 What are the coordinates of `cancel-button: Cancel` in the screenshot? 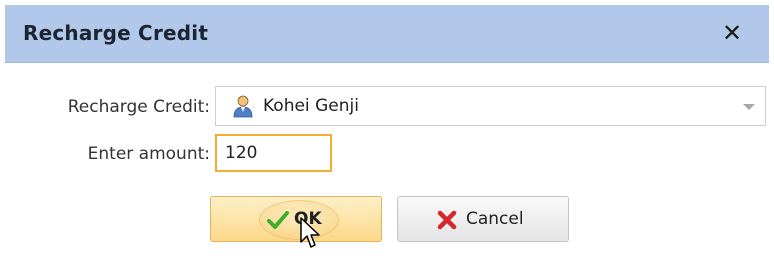 It's located at (483, 219).